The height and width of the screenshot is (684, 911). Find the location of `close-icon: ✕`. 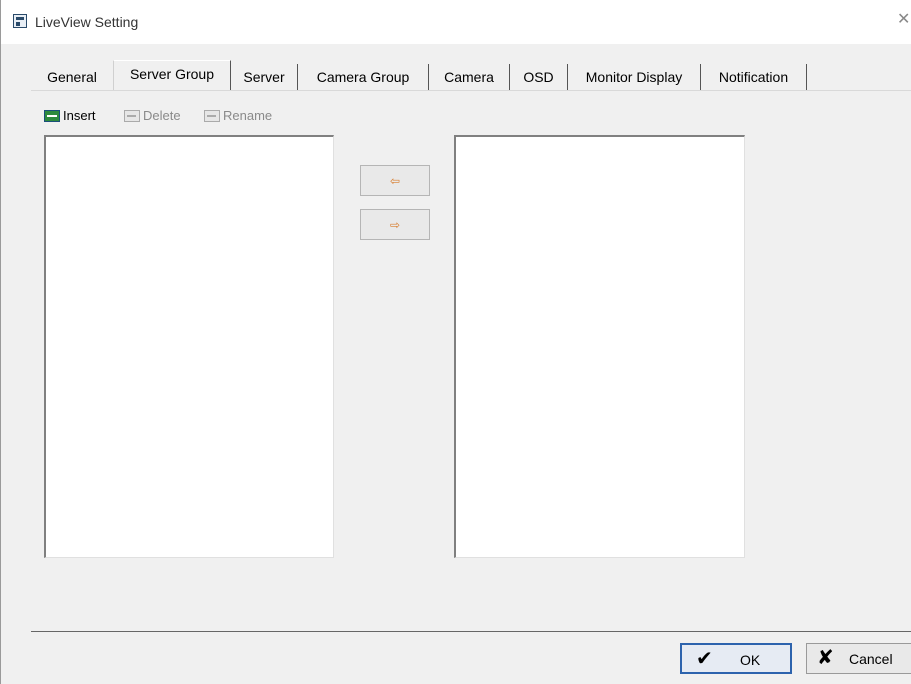

close-icon: ✕ is located at coordinates (903, 20).